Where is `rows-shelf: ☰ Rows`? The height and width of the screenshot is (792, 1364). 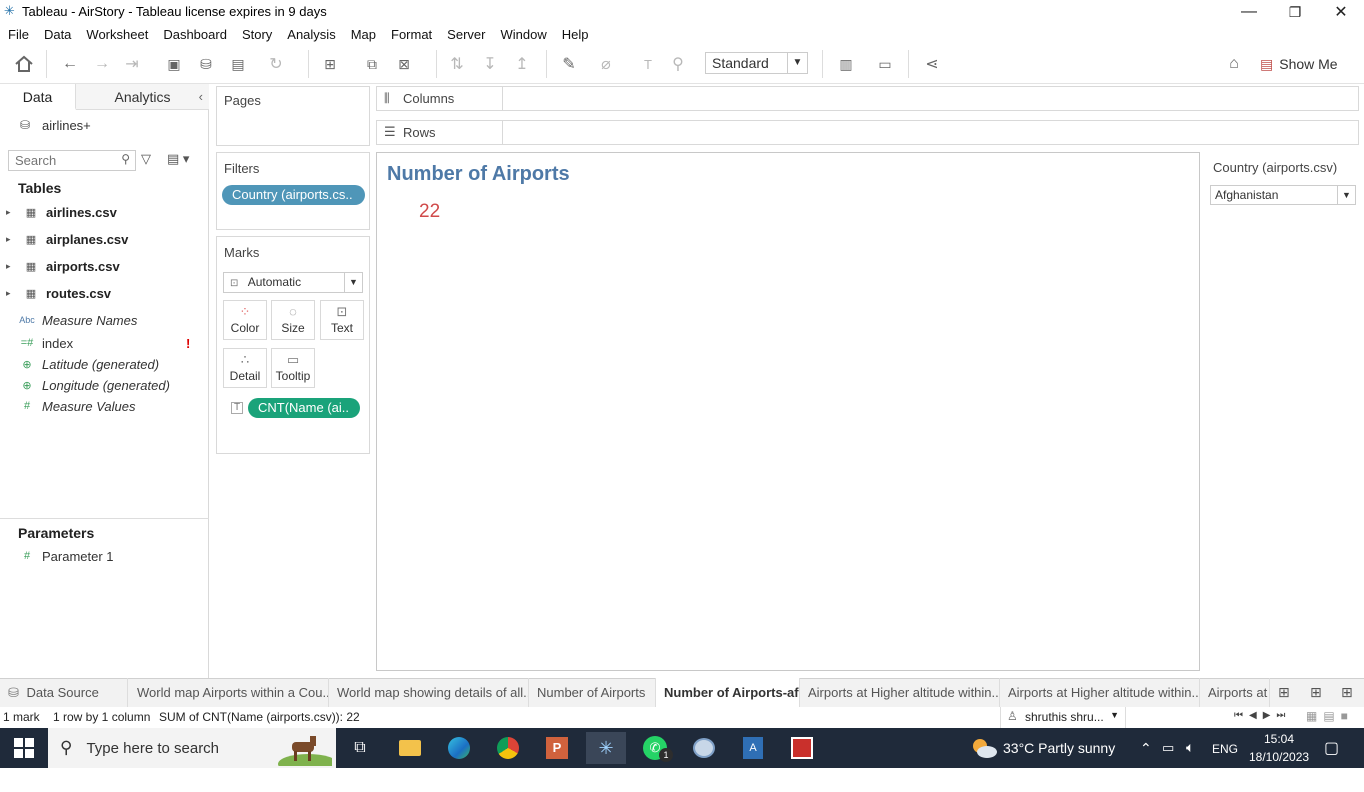
rows-shelf: ☰ Rows is located at coordinates (867, 132).